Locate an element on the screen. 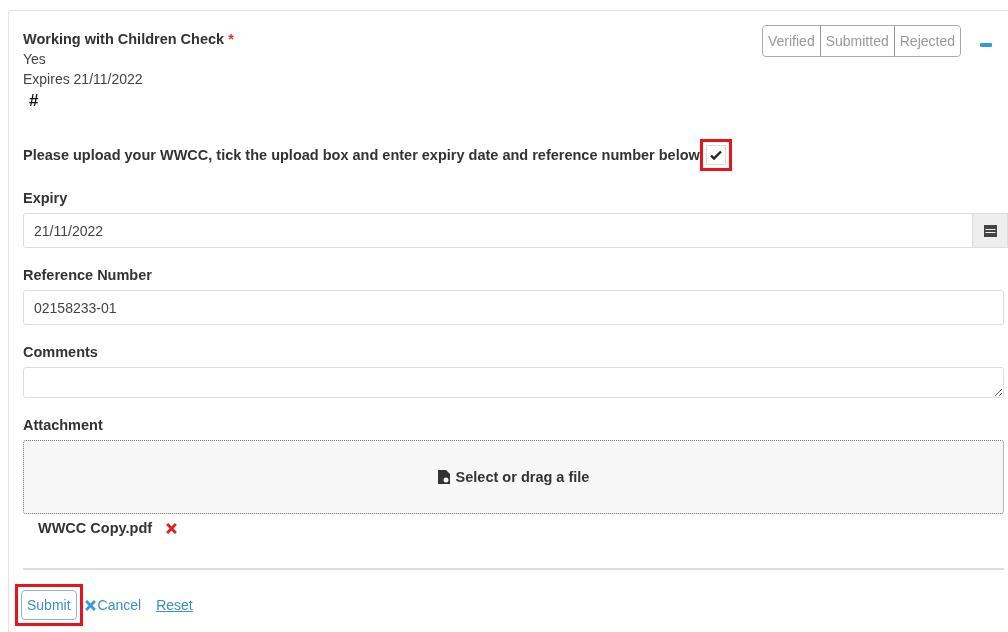  upload-checkbox is located at coordinates (715, 155).